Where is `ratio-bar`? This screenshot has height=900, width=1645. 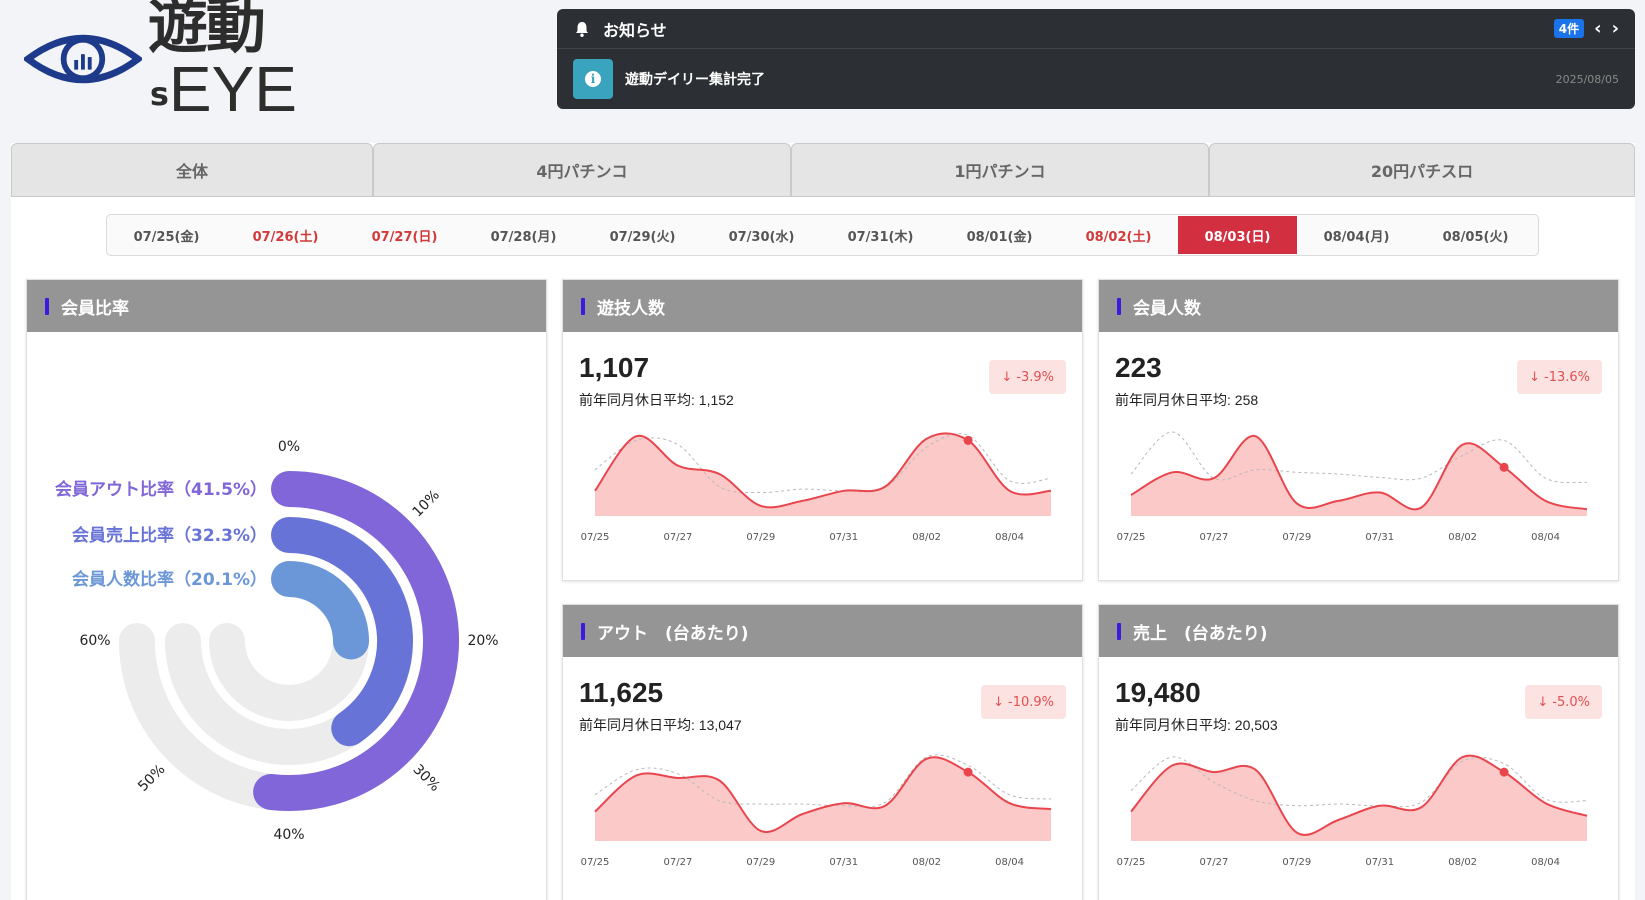 ratio-bar is located at coordinates (320, 610).